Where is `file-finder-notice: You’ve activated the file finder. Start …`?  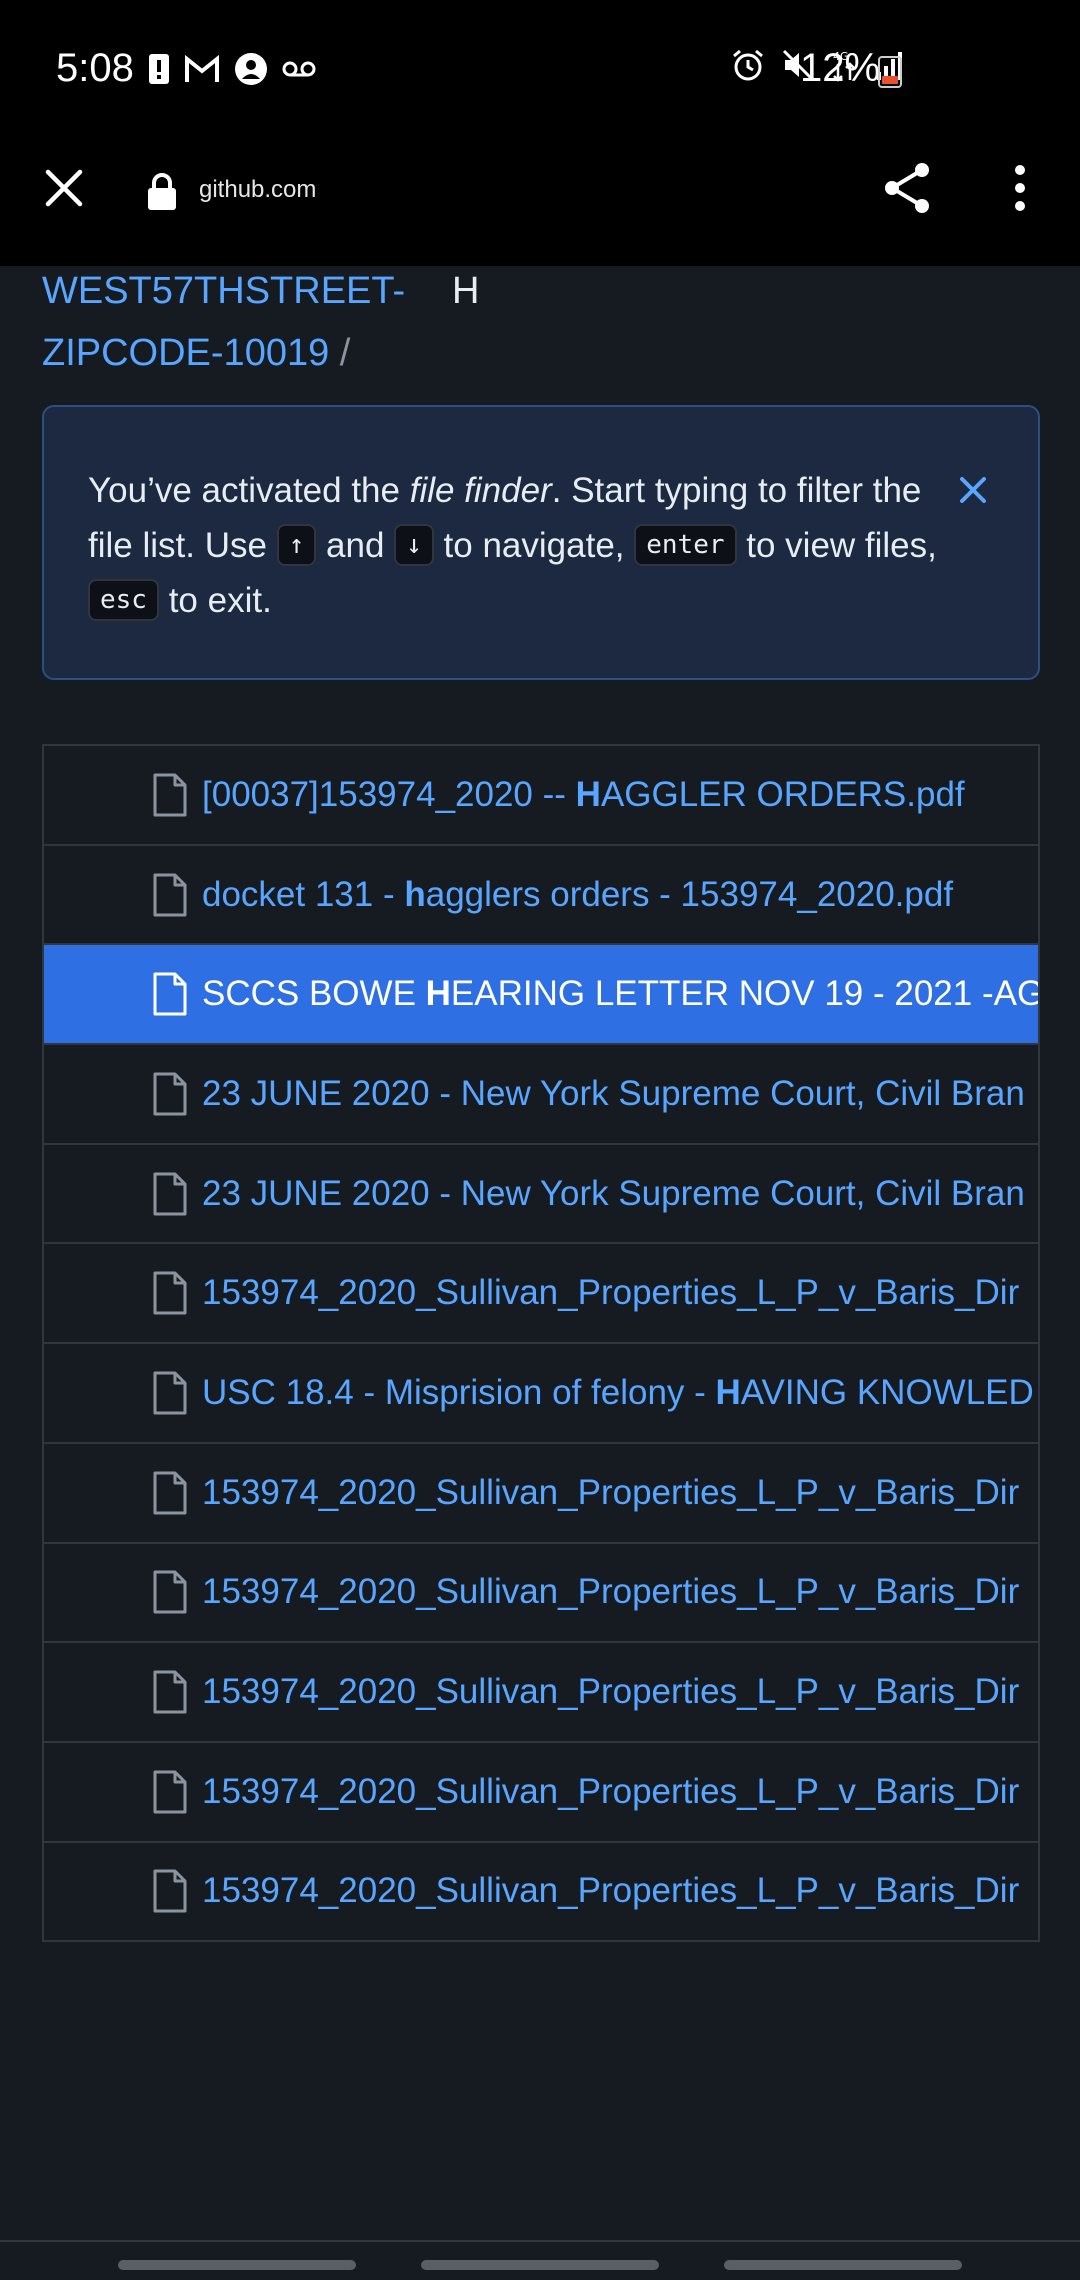 file-finder-notice: You’ve activated the file finder. Start … is located at coordinates (541, 542).